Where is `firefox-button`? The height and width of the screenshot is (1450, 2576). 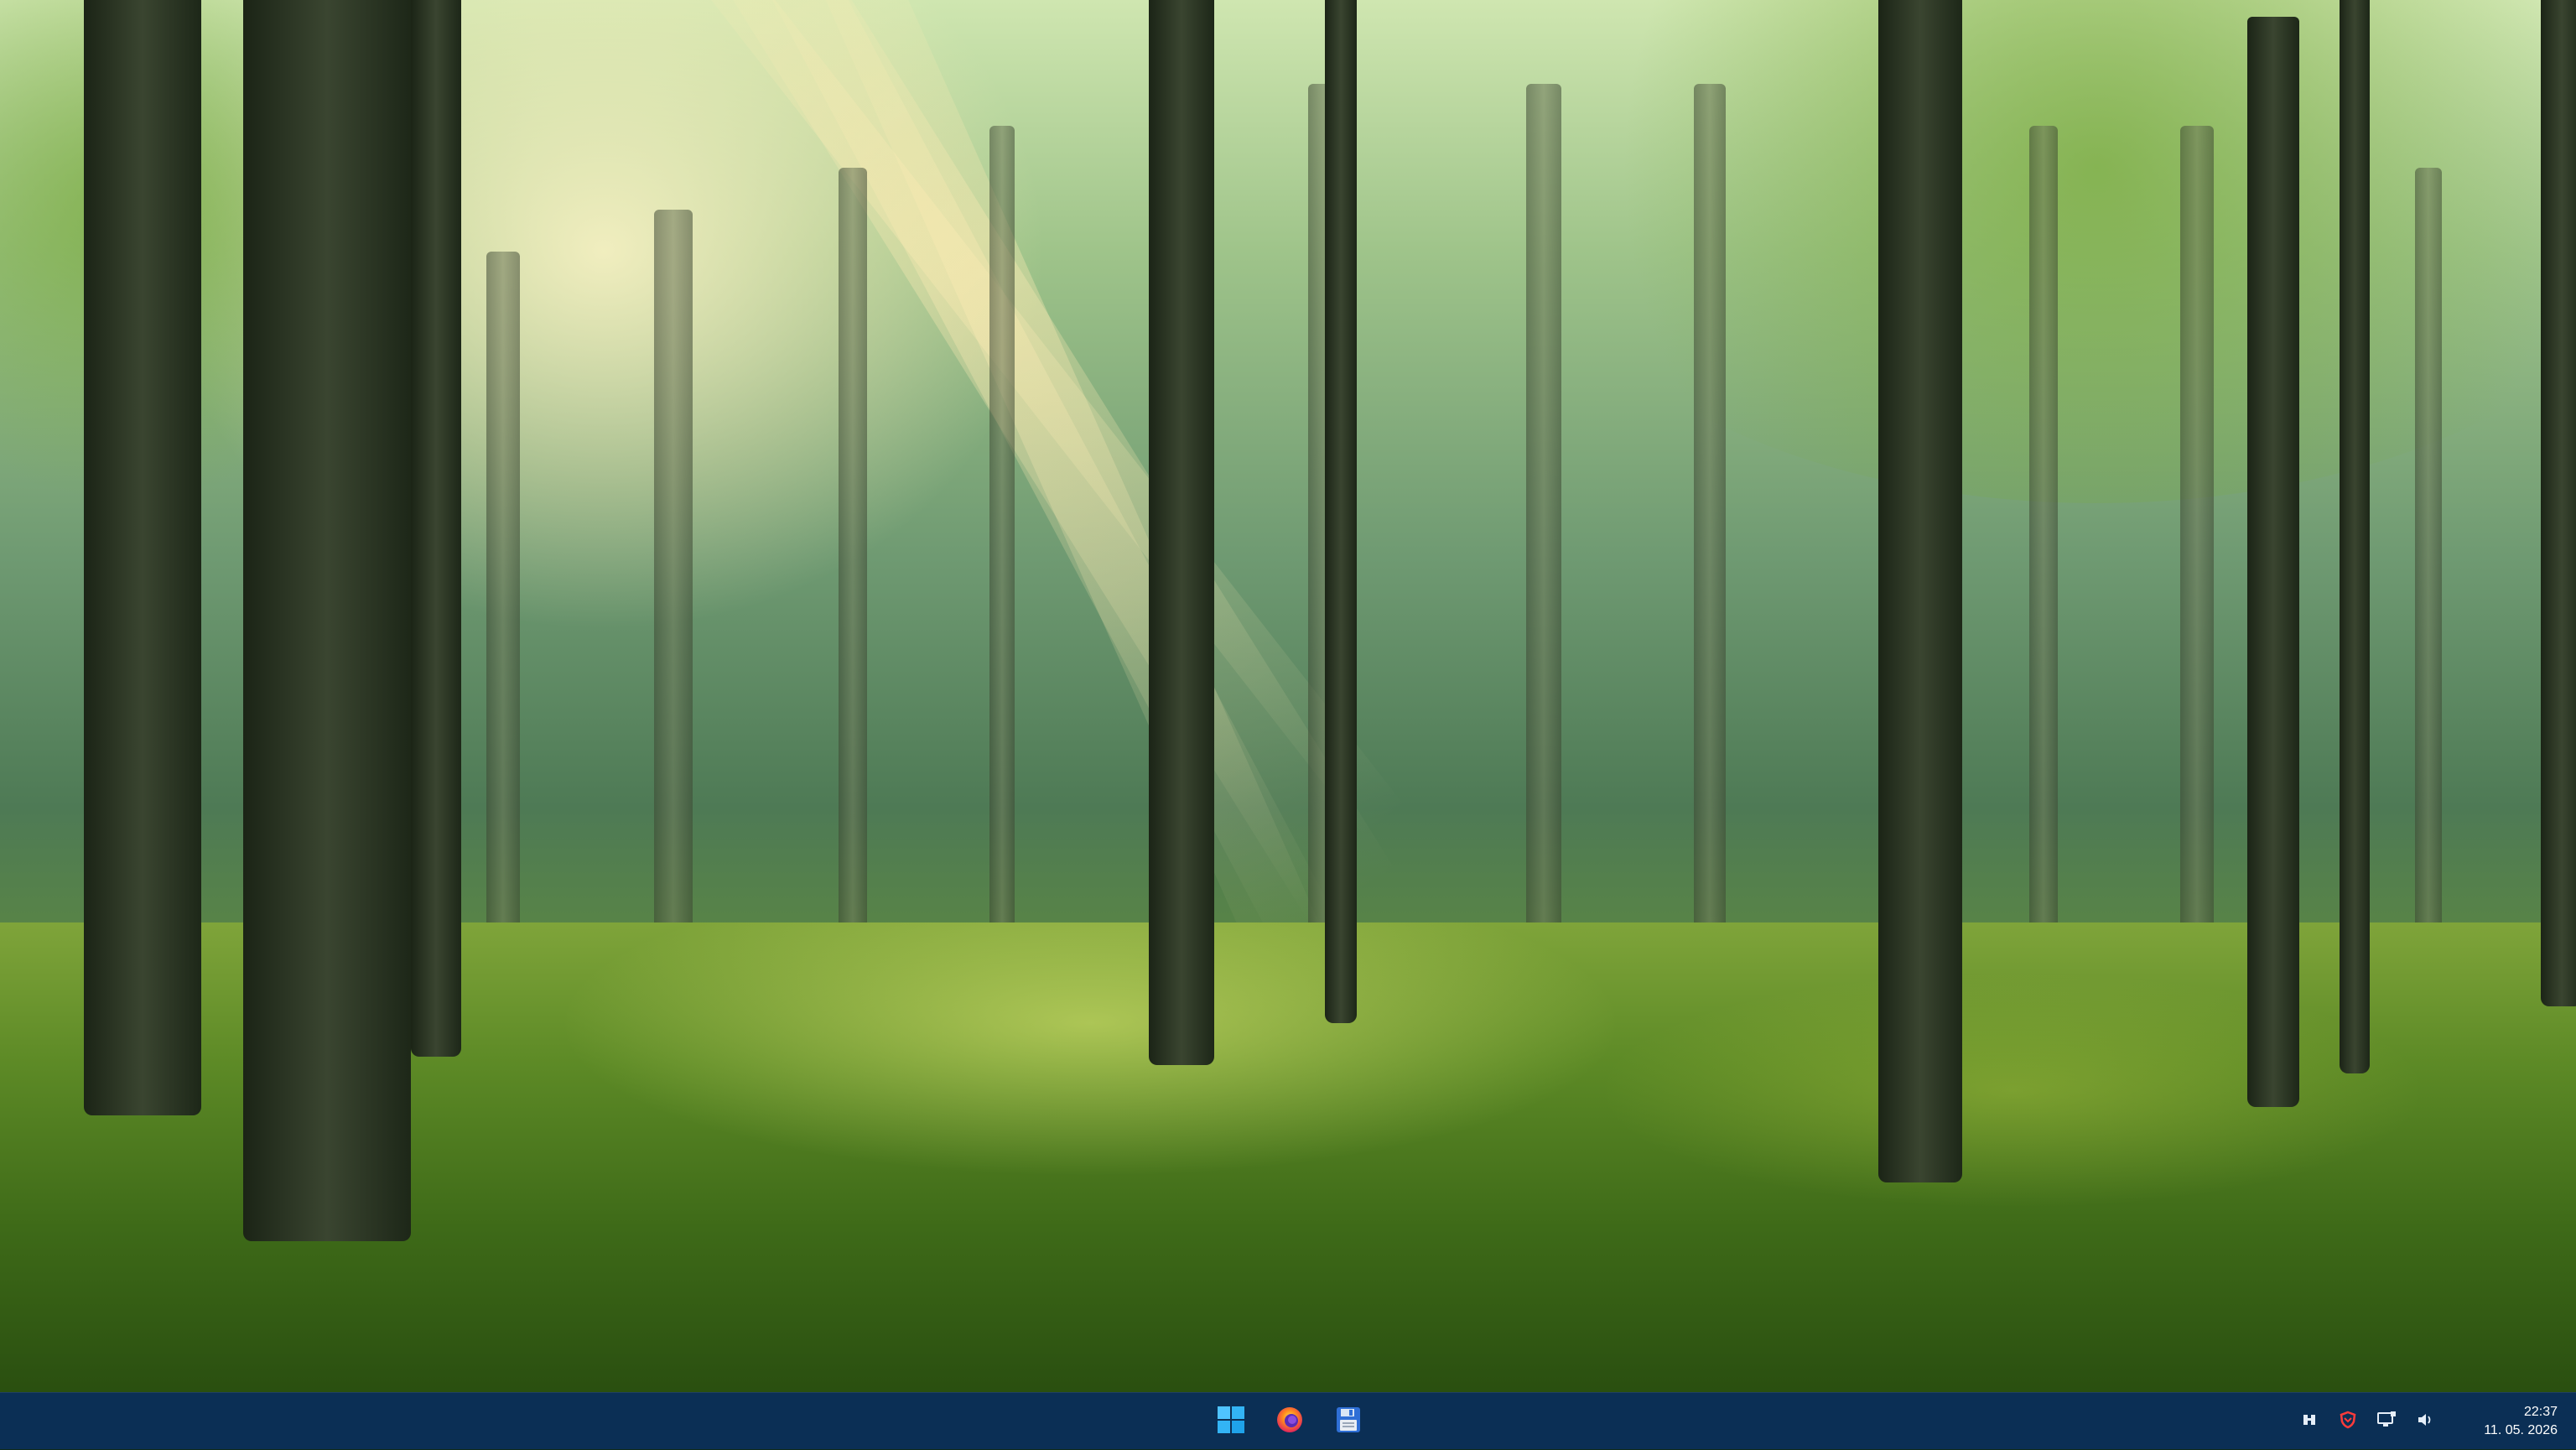 firefox-button is located at coordinates (1289, 1421).